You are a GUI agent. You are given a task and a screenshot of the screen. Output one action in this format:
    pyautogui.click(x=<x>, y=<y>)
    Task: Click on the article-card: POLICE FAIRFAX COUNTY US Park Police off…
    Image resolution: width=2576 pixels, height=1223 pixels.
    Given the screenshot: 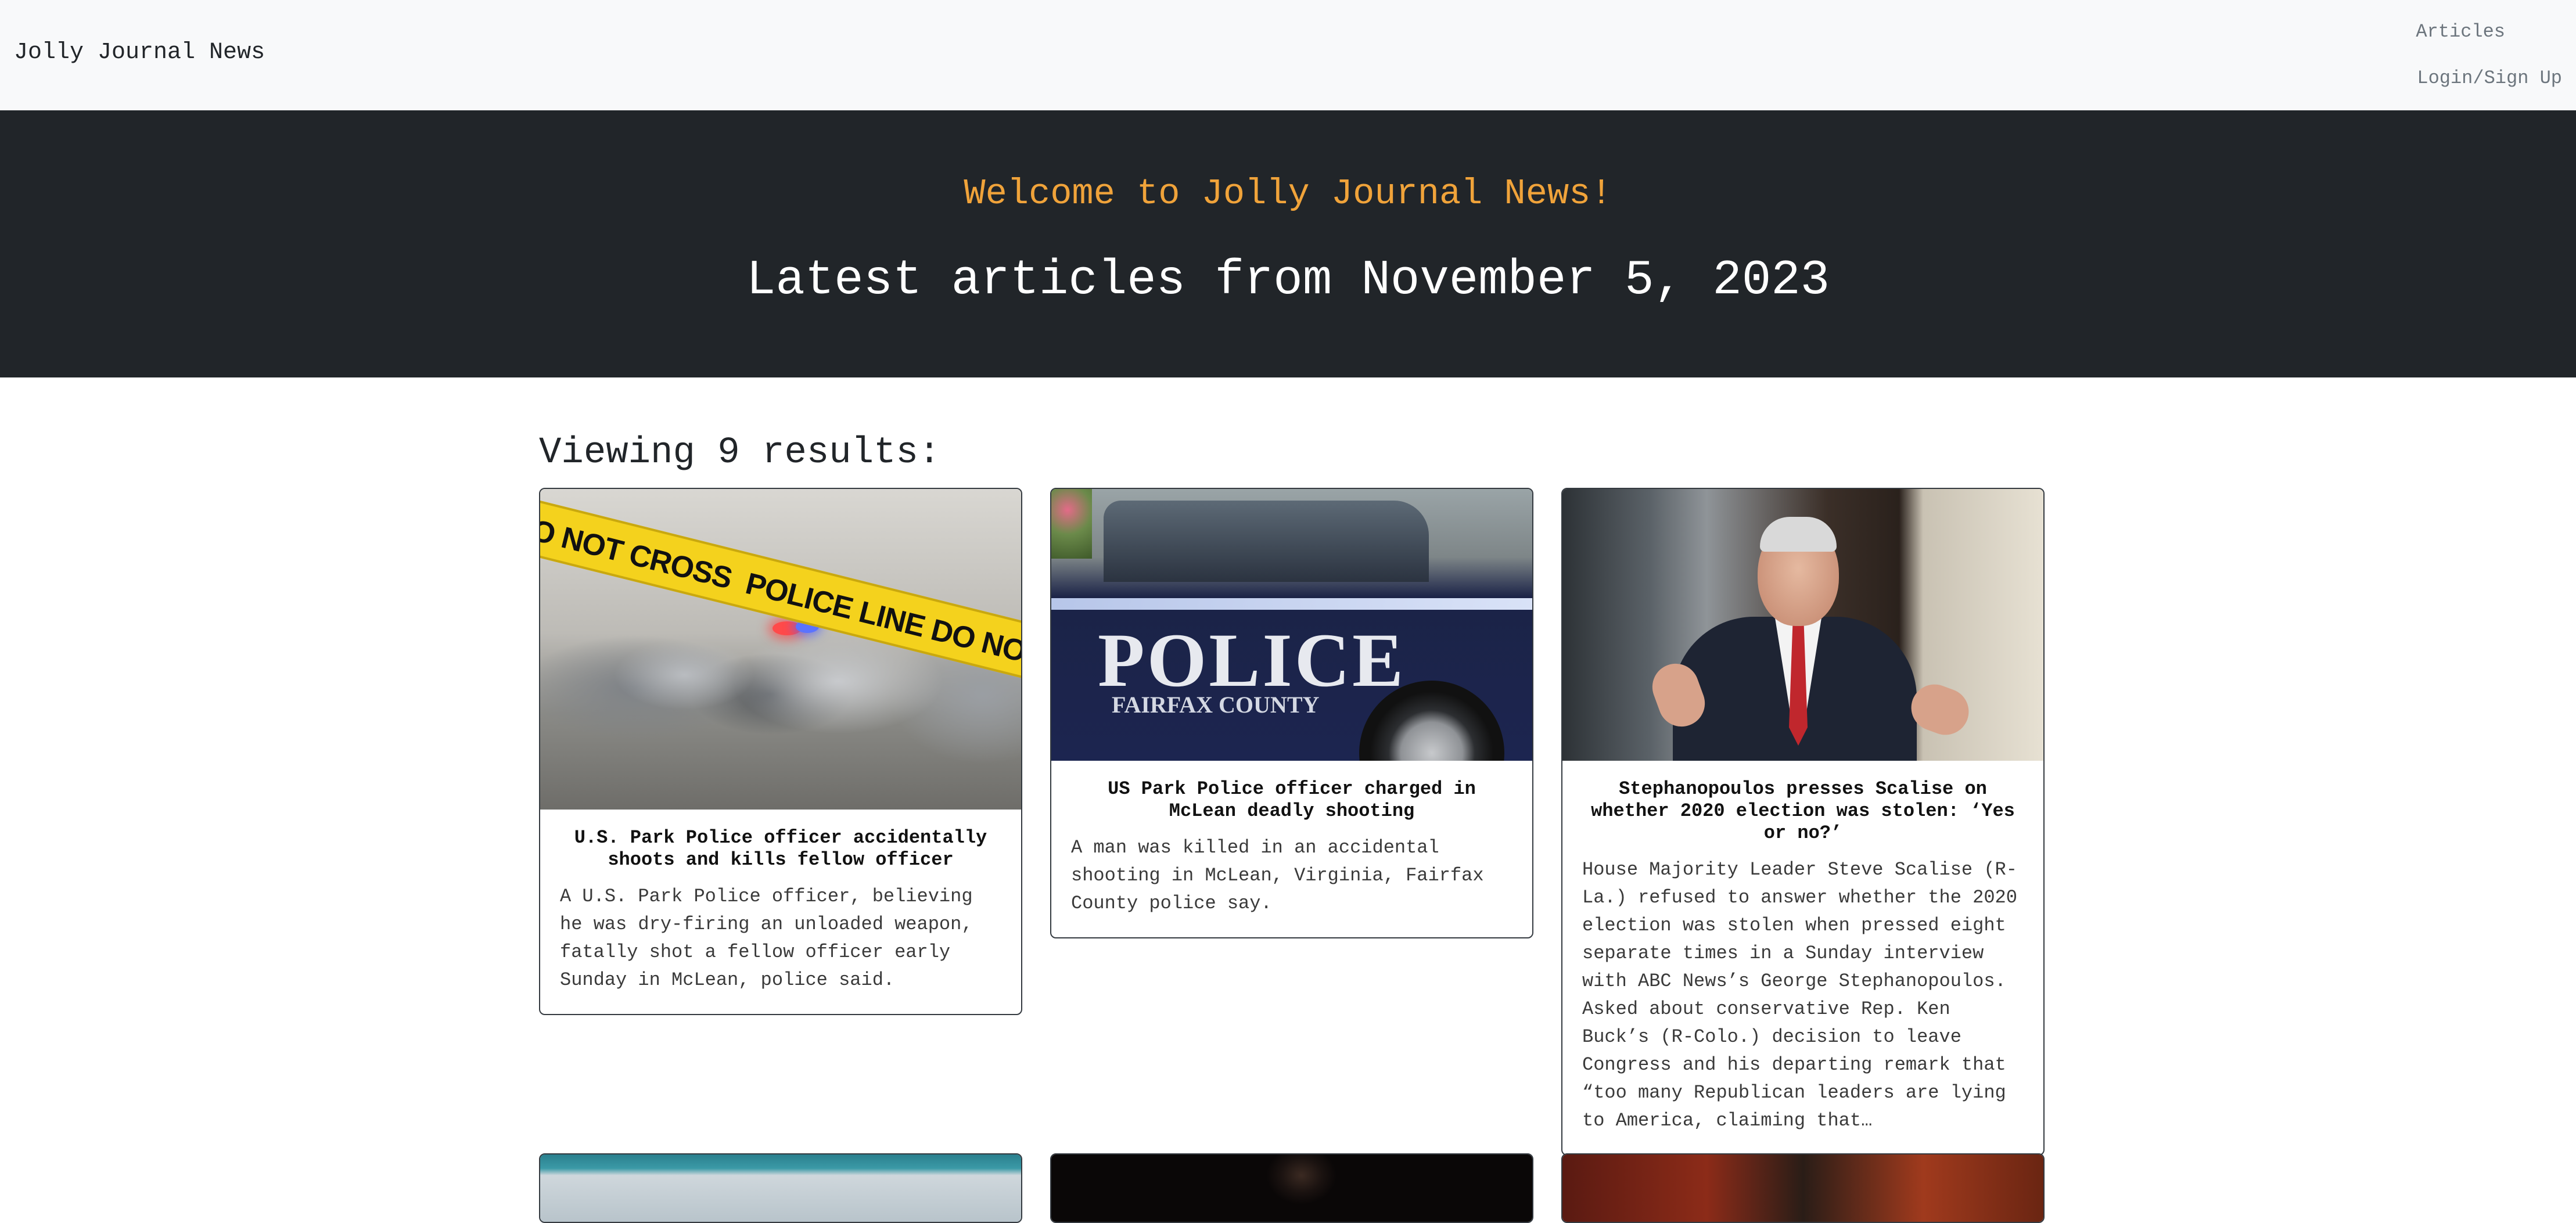 What is the action you would take?
    pyautogui.click(x=1291, y=713)
    